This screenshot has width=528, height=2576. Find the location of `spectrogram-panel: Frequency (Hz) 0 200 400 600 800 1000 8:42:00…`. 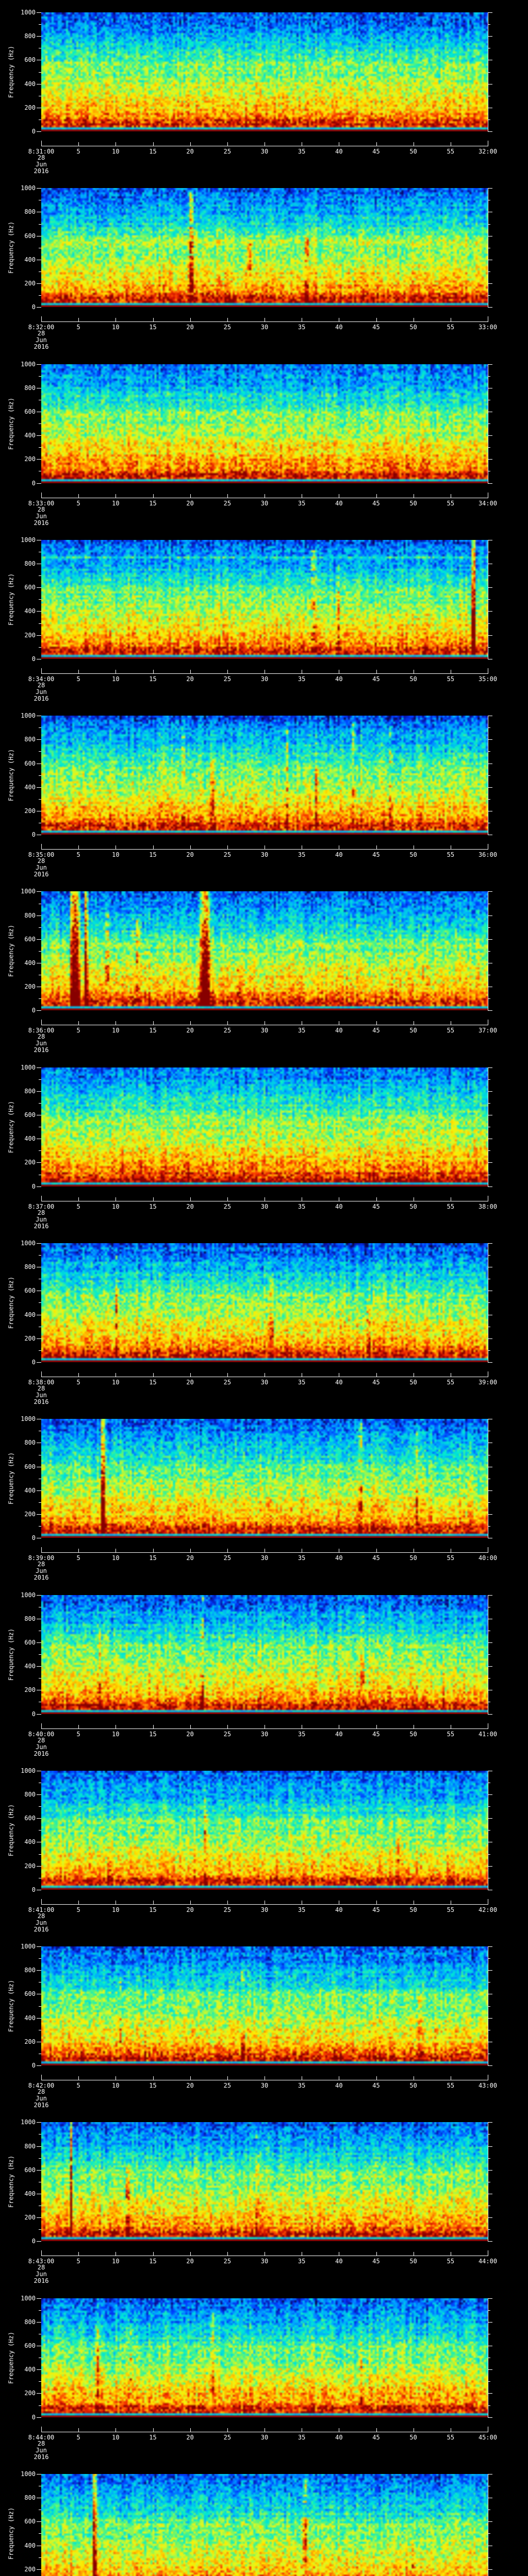

spectrogram-panel: Frequency (Hz) 0 200 400 600 800 1000 8:42:00… is located at coordinates (264, 2022).